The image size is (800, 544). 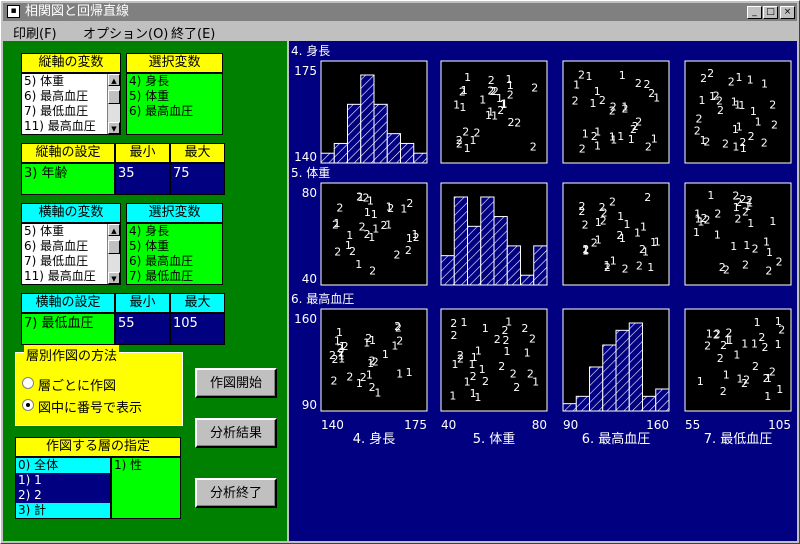 What do you see at coordinates (63, 510) in the screenshot?
I see `list-item: 3) 計` at bounding box center [63, 510].